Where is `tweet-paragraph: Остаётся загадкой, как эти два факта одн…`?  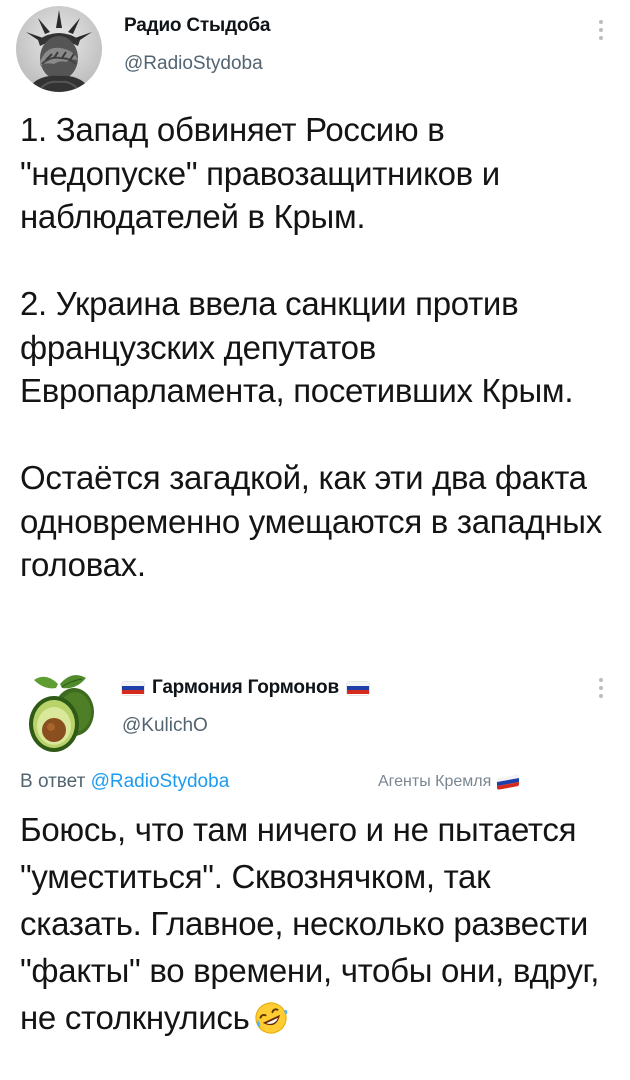 tweet-paragraph: Остаётся загадкой, как эти два факта одн… is located at coordinates (311, 521).